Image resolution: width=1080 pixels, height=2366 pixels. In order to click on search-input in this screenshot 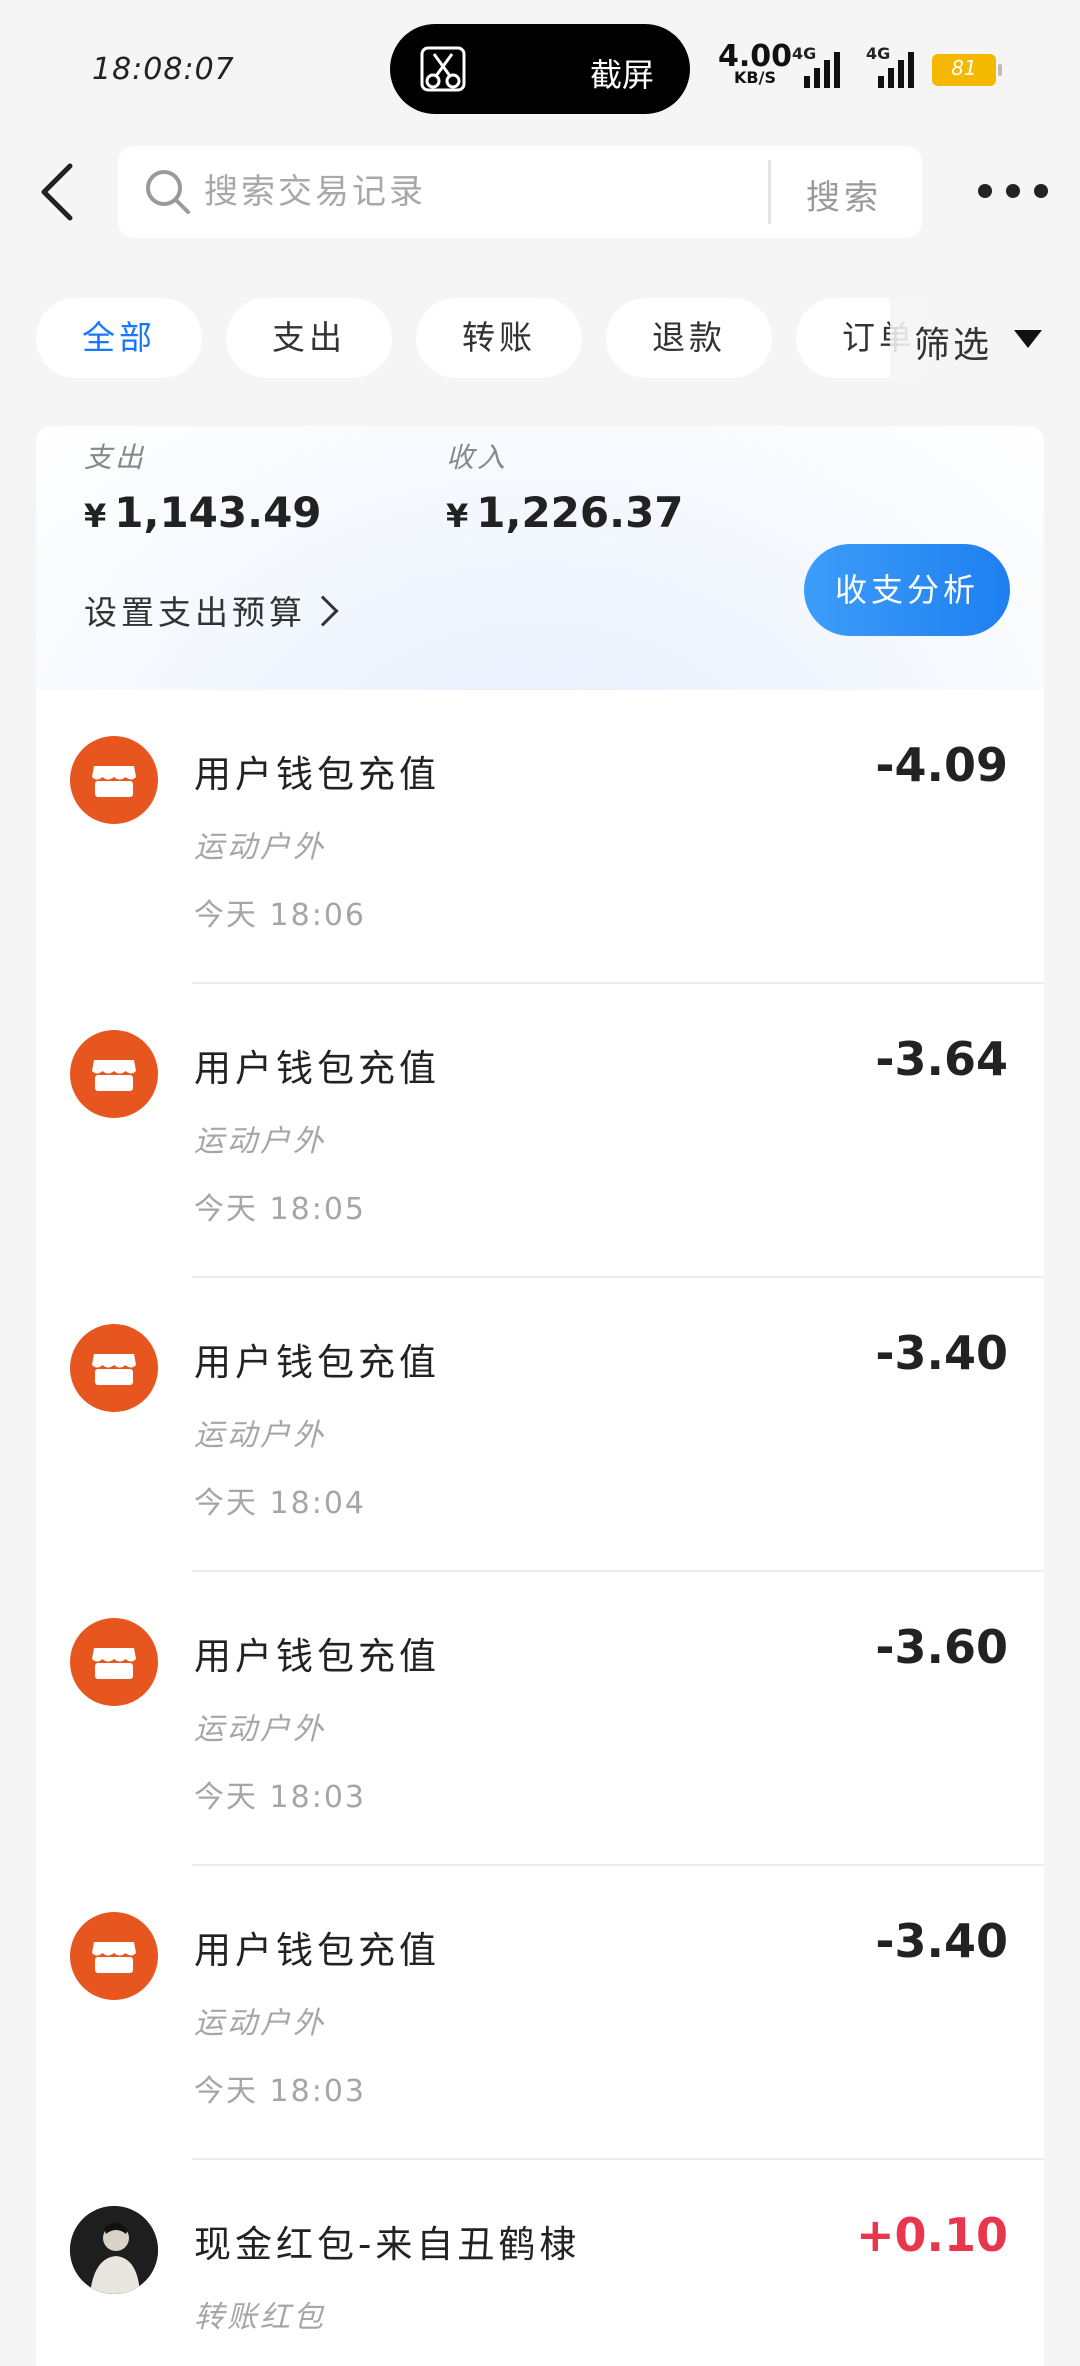, I will do `click(484, 192)`.